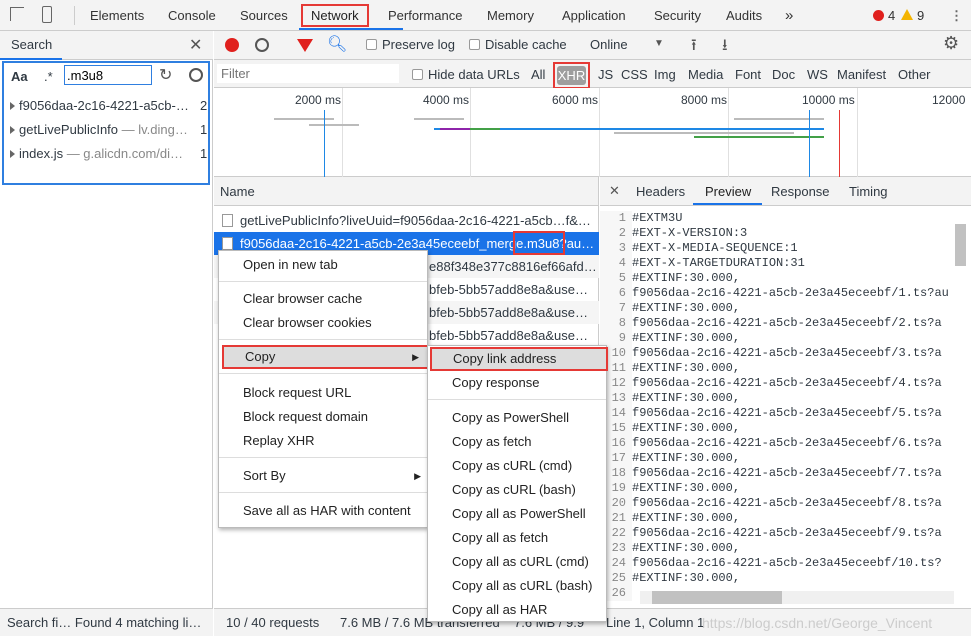 Image resolution: width=971 pixels, height=637 pixels. Describe the element at coordinates (744, 15) in the screenshot. I see `tab-audits: Audits` at that location.